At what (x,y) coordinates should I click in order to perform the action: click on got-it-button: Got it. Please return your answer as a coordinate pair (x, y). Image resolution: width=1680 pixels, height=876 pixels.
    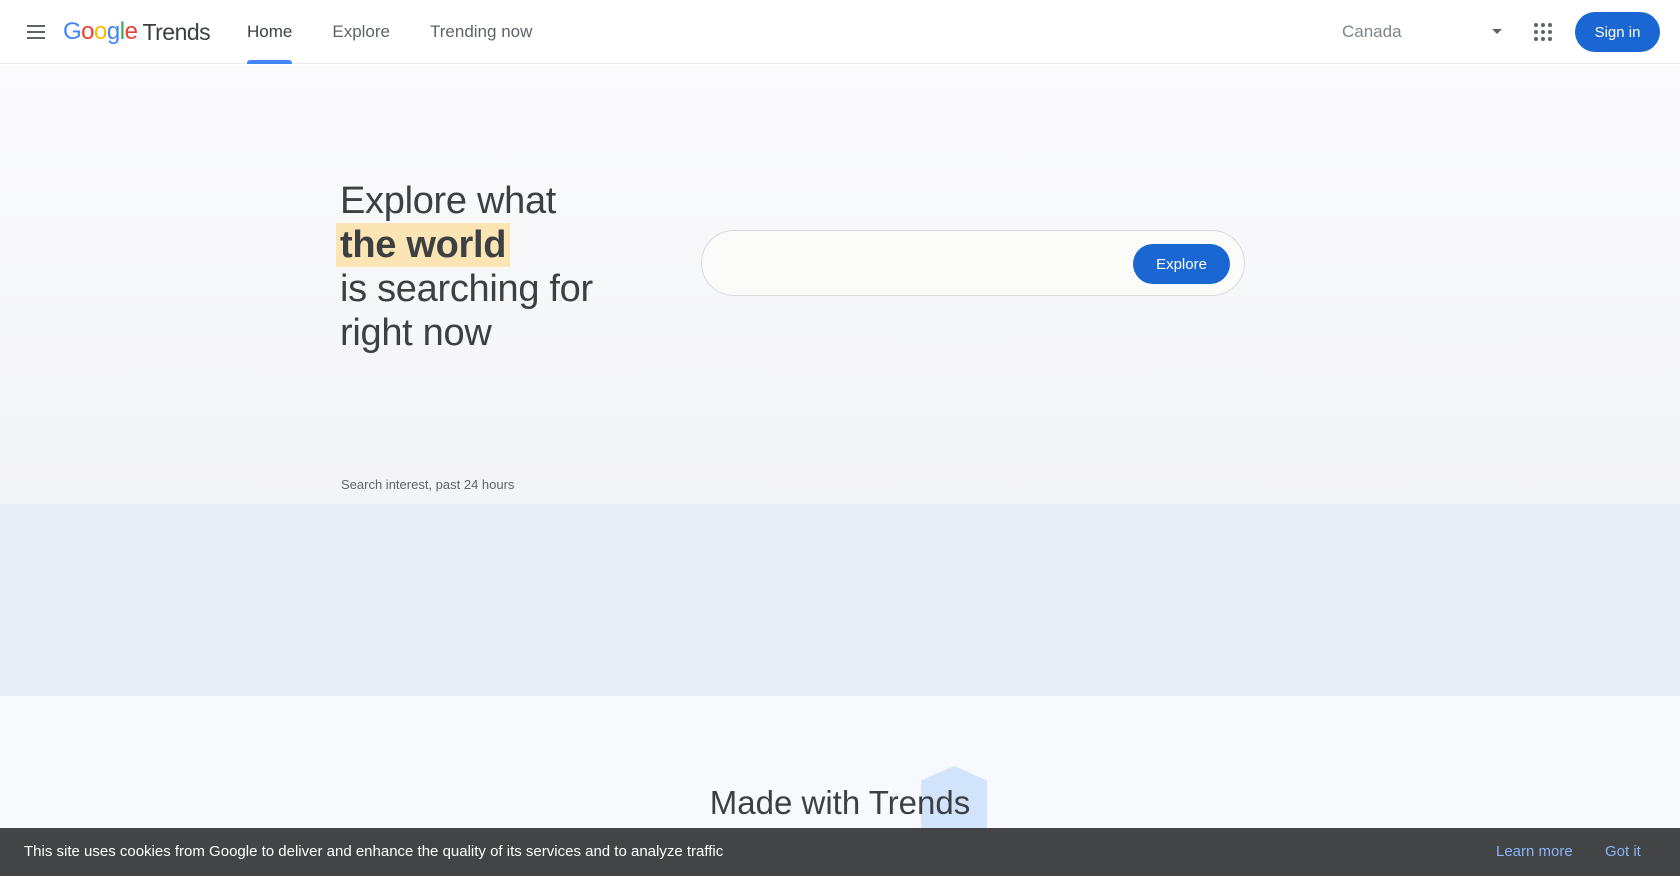
    Looking at the image, I should click on (1623, 851).